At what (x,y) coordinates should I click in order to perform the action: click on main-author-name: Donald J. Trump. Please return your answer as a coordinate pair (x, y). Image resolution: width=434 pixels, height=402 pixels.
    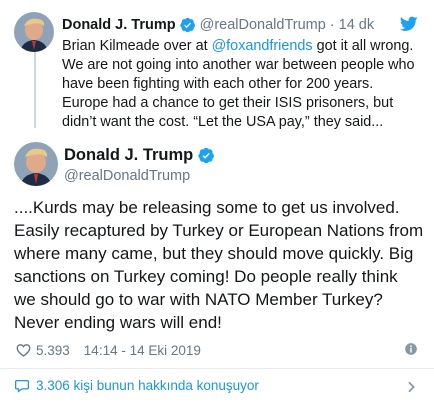
    Looking at the image, I should click on (128, 155).